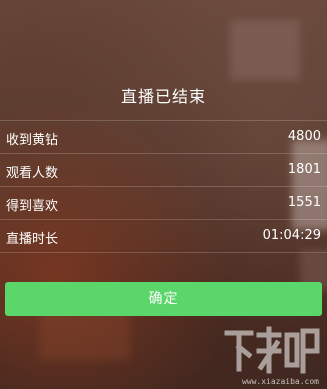  Describe the element at coordinates (265, 50) in the screenshot. I see `blurred-background` at that location.